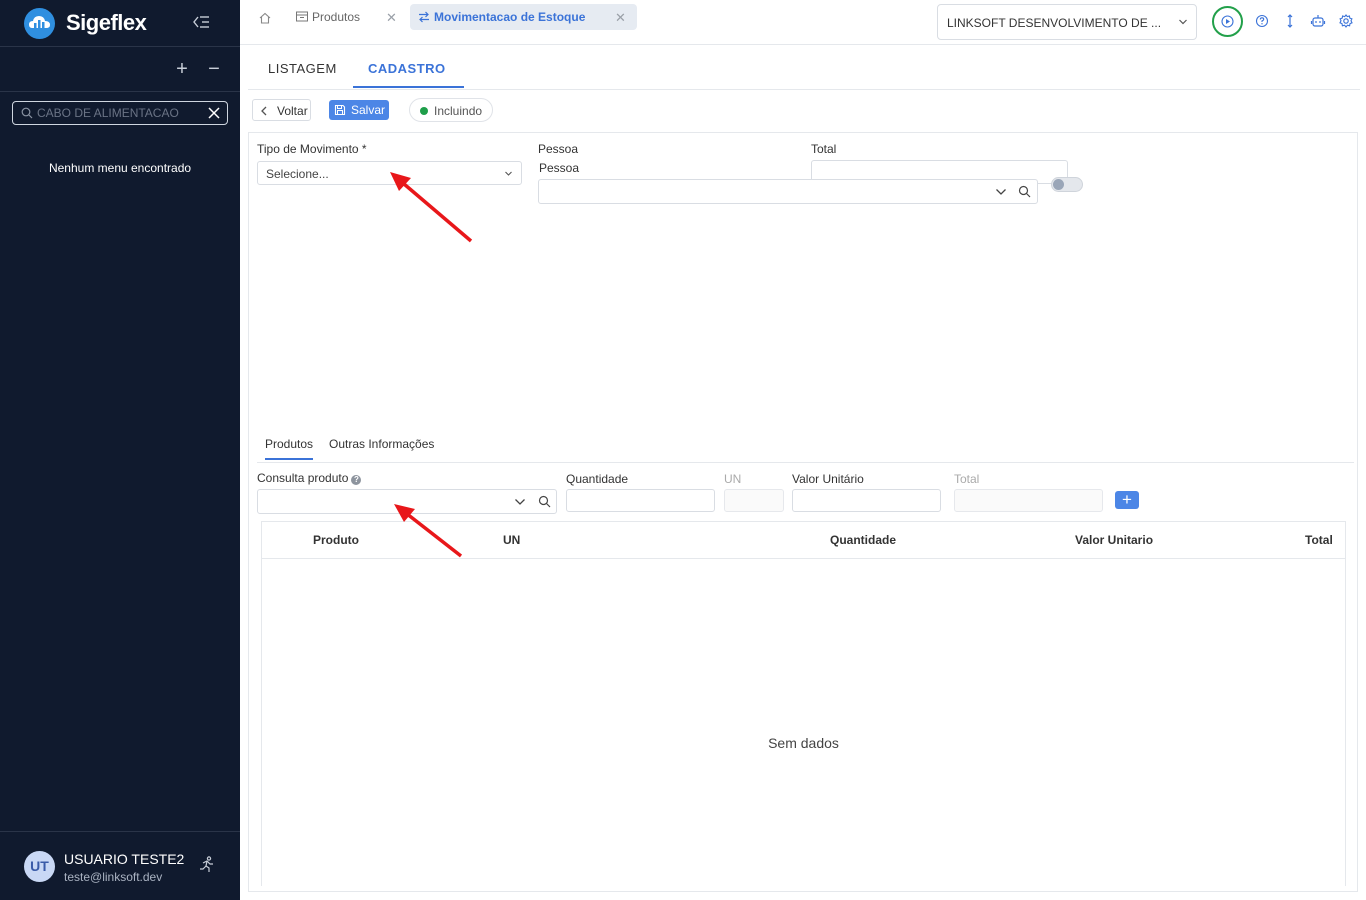  What do you see at coordinates (558, 149) in the screenshot?
I see `pessoa-label: Pessoa` at bounding box center [558, 149].